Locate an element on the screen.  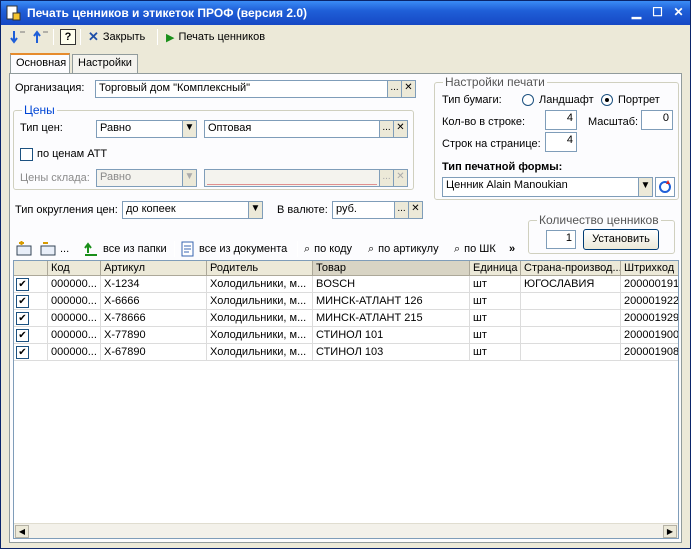
currency-field: руб. ... ✕ is located at coordinates (377, 210).